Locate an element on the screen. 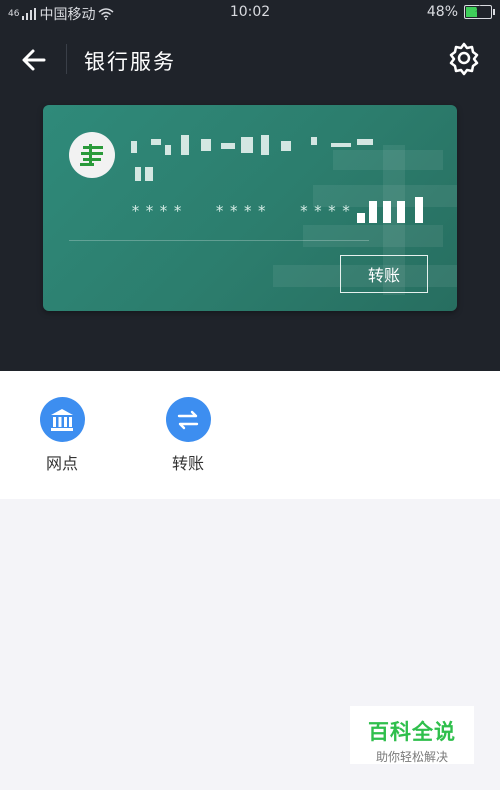 Image resolution: width=500 pixels, height=790 pixels. bank-name-pixelated is located at coordinates (252, 158).